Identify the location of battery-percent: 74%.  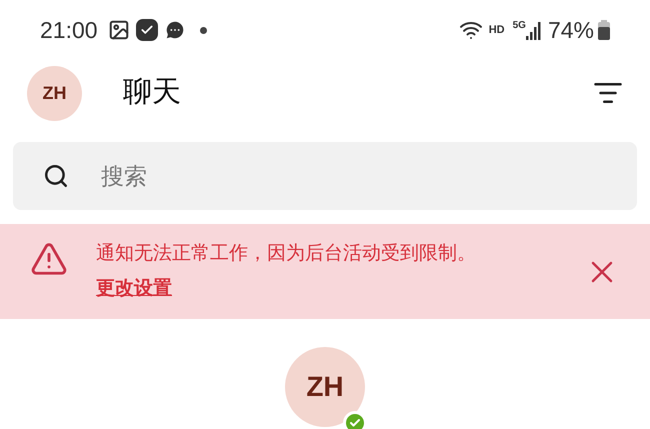
(571, 30).